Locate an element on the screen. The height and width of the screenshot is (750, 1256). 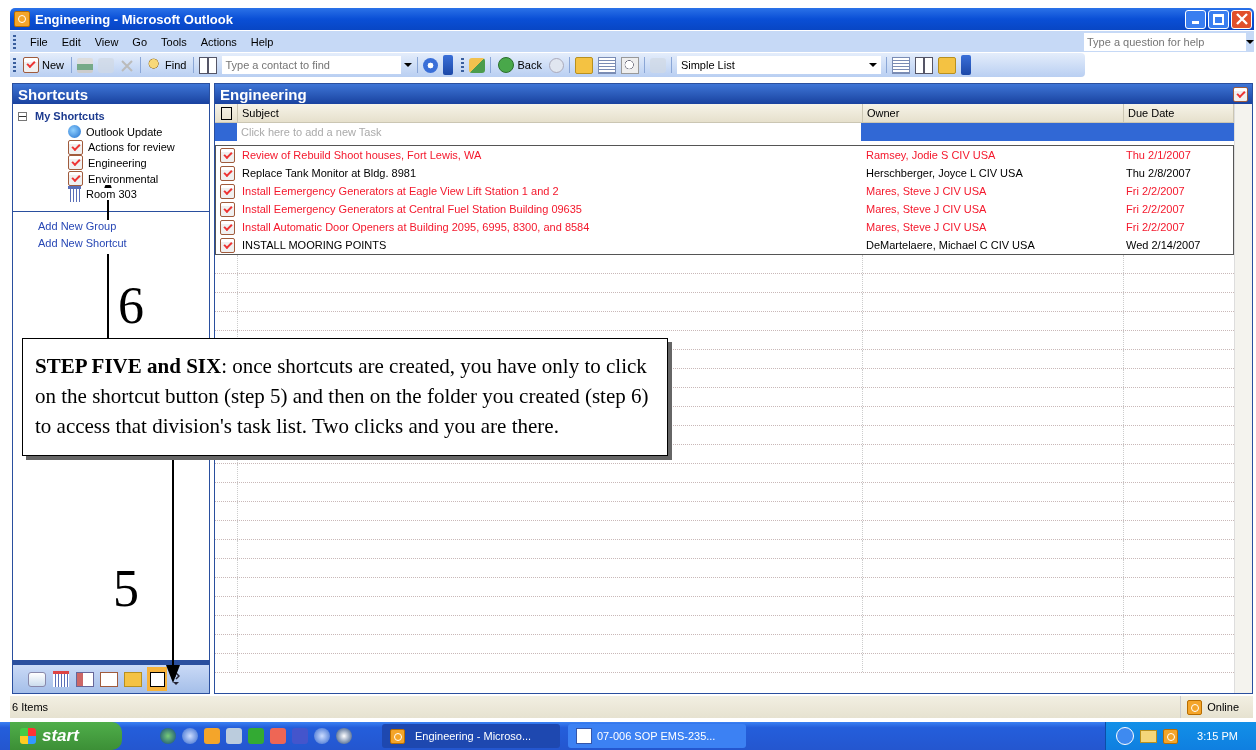
step-number: 6 is located at coordinates (131, 306).